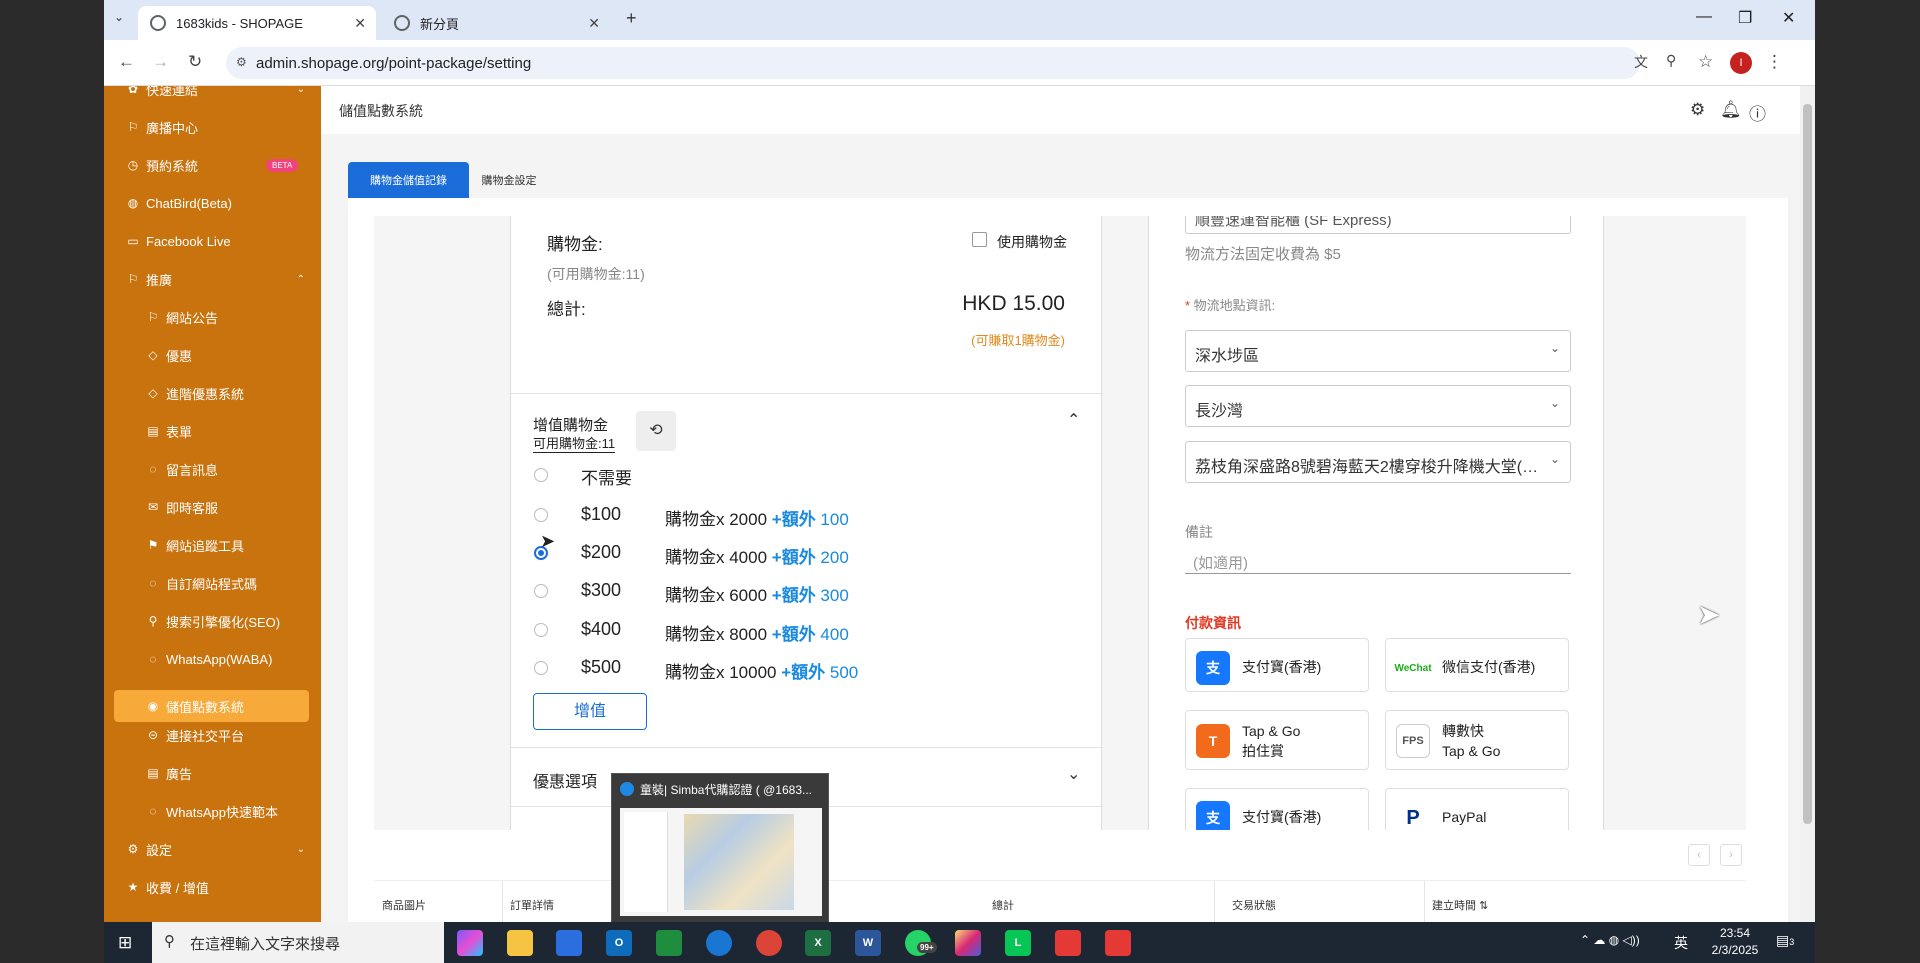 The height and width of the screenshot is (963, 1920). I want to click on payment-paypal: P PayPal, so click(1477, 809).